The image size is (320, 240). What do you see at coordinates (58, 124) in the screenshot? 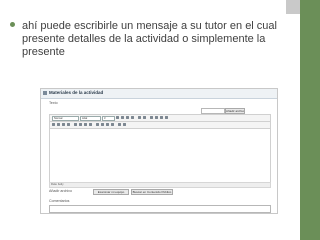
I see `align-center-icon` at bounding box center [58, 124].